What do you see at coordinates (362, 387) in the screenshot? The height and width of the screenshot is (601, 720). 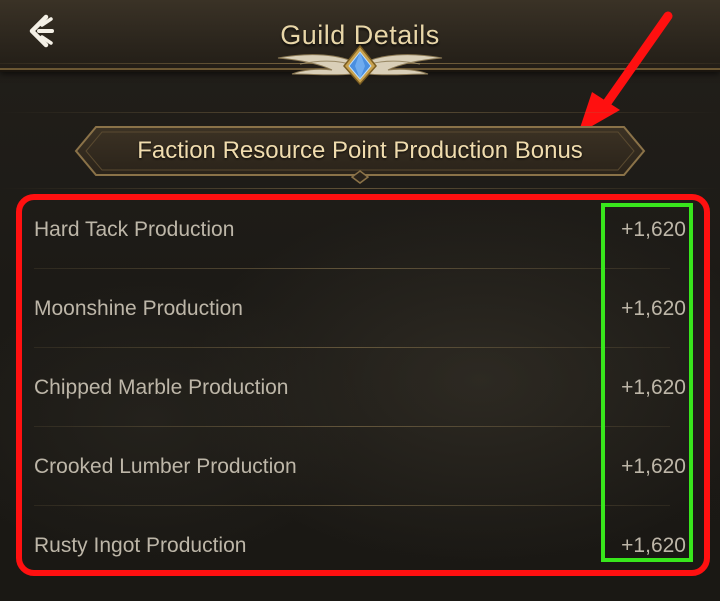 I see `bonus-row: Chipped Marble Production +1,620` at bounding box center [362, 387].